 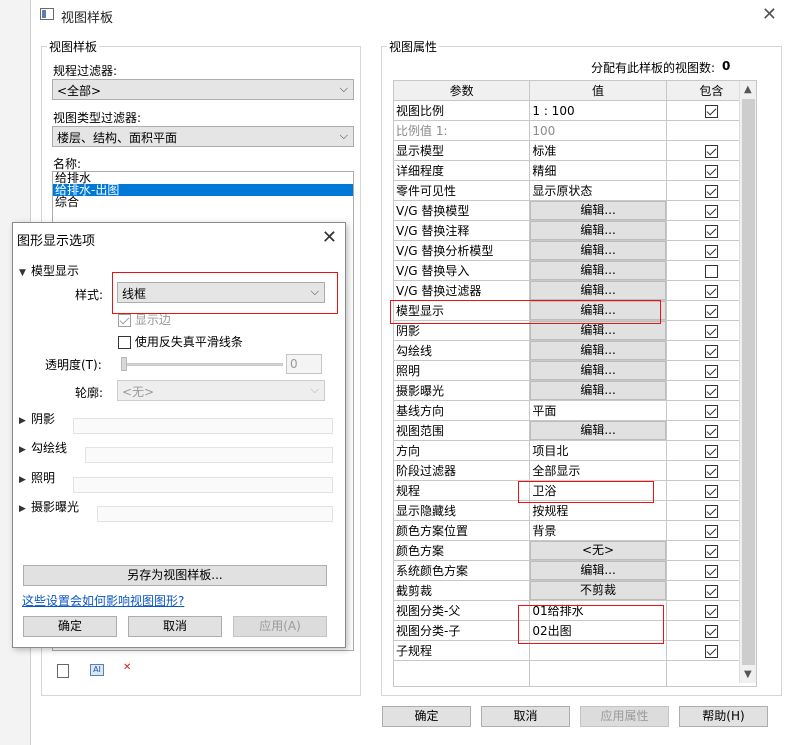 What do you see at coordinates (598, 530) in the screenshot?
I see `value-cell: 背景` at bounding box center [598, 530].